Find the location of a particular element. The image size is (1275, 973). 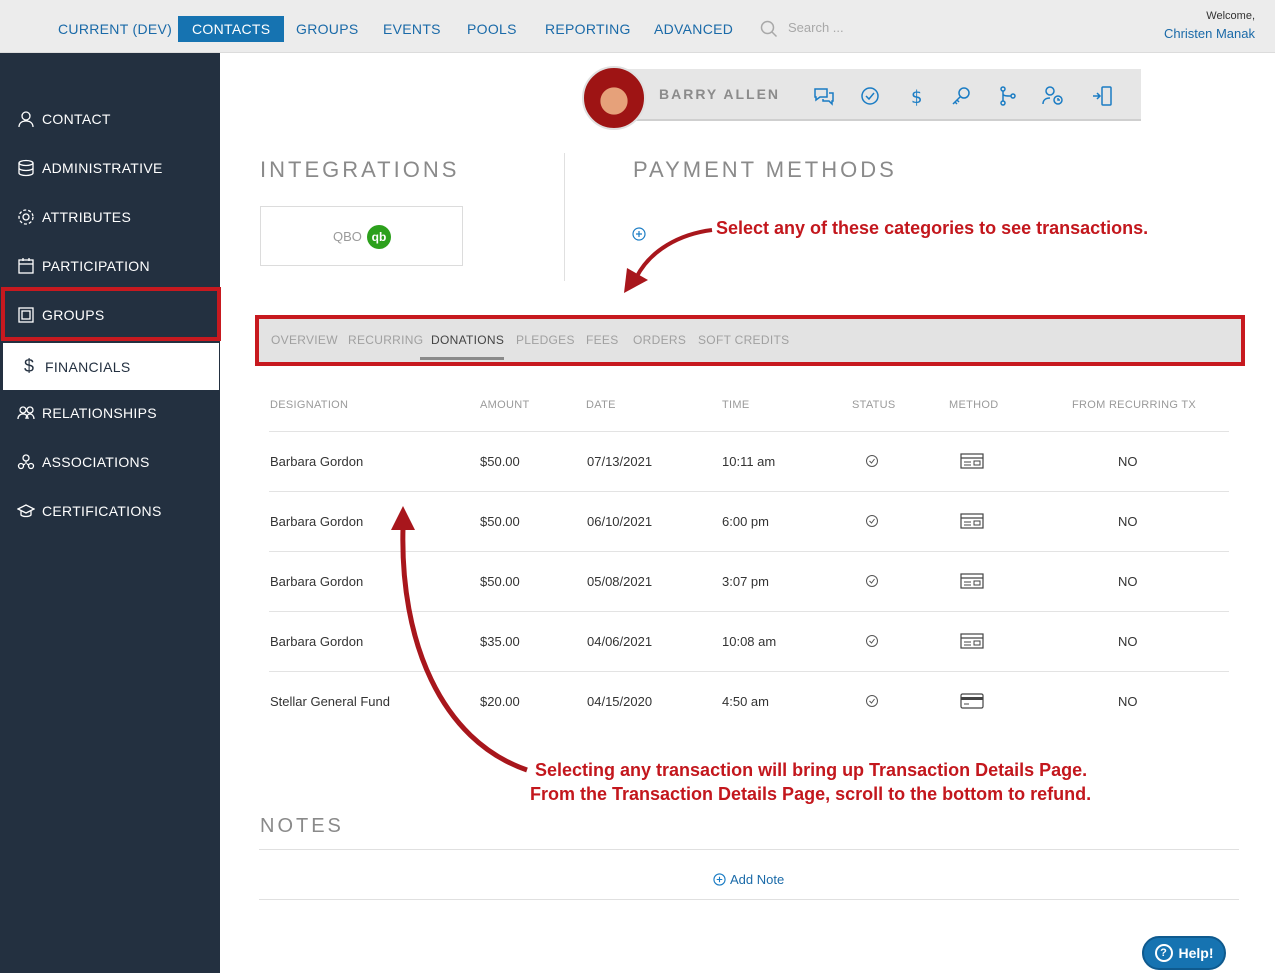

profile-header: BARRY ALLEN $ is located at coordinates (862, 98).